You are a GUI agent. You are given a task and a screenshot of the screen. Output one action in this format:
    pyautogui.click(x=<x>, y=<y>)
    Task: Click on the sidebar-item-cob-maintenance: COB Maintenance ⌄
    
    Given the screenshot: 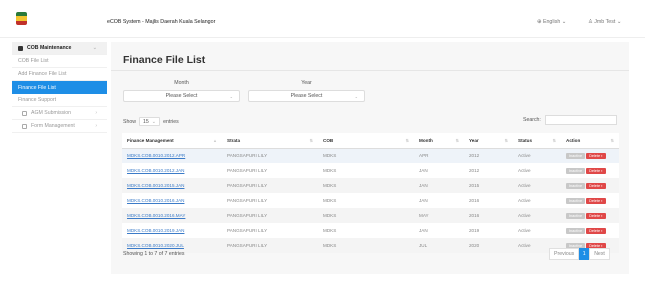 What is the action you would take?
    pyautogui.click(x=59, y=48)
    